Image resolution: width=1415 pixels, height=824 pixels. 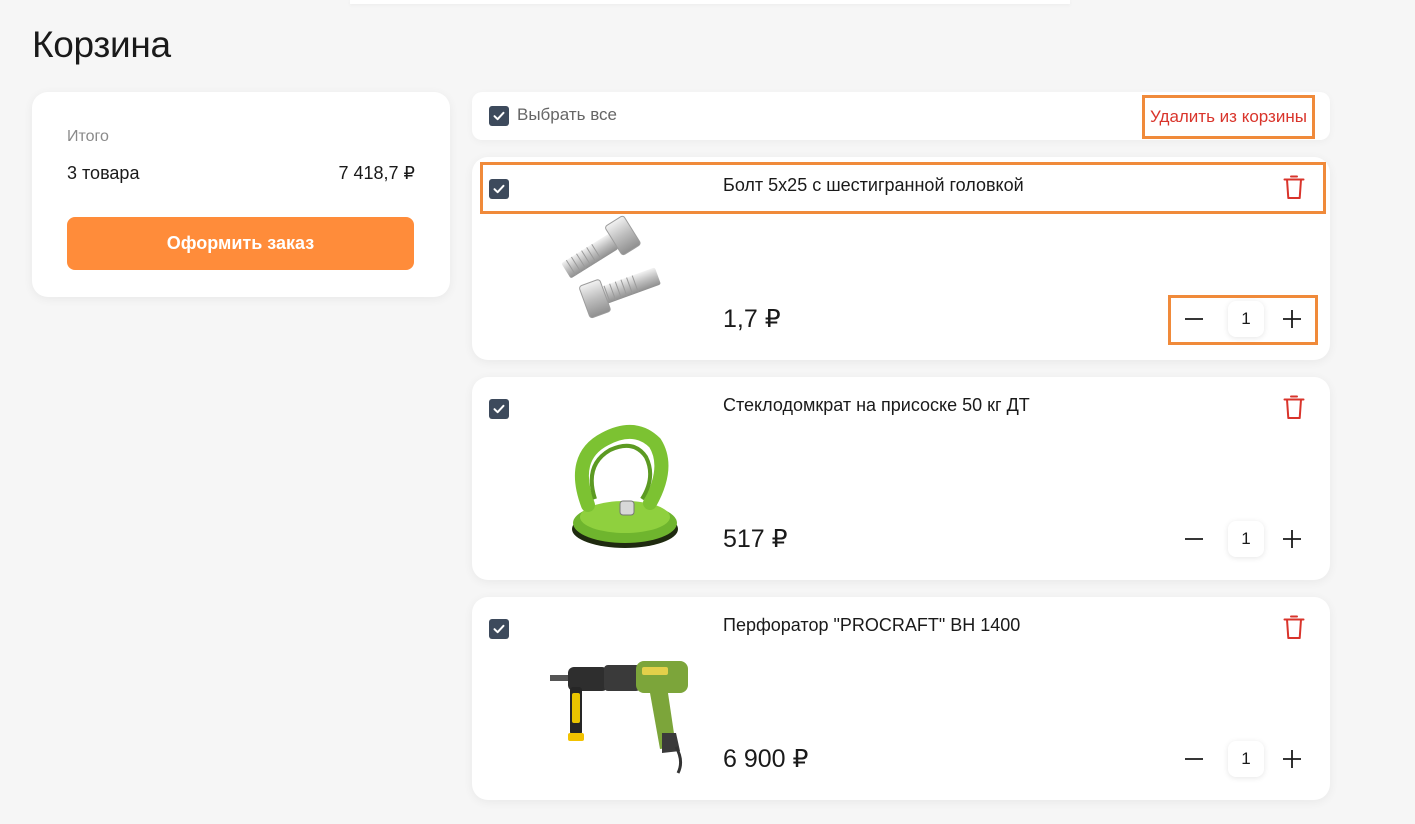 What do you see at coordinates (625, 707) in the screenshot?
I see `rotary-hammer-image` at bounding box center [625, 707].